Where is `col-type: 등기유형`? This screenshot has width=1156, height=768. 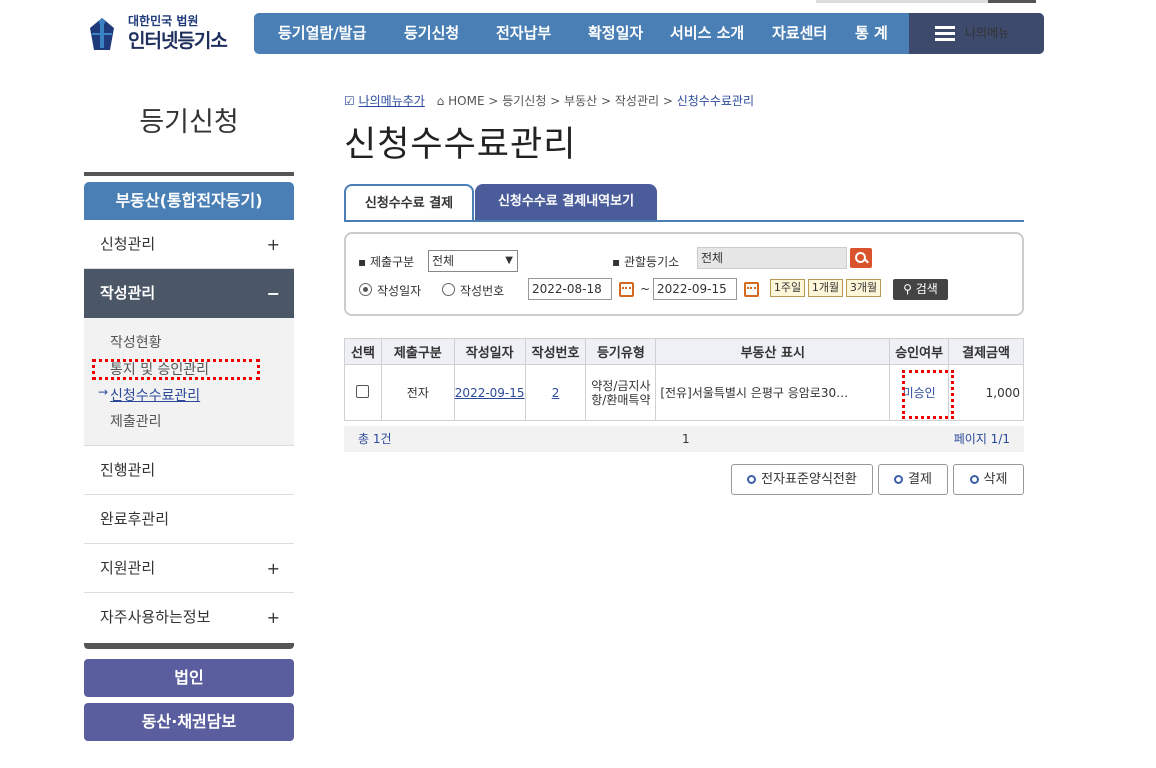 col-type: 등기유형 is located at coordinates (621, 351).